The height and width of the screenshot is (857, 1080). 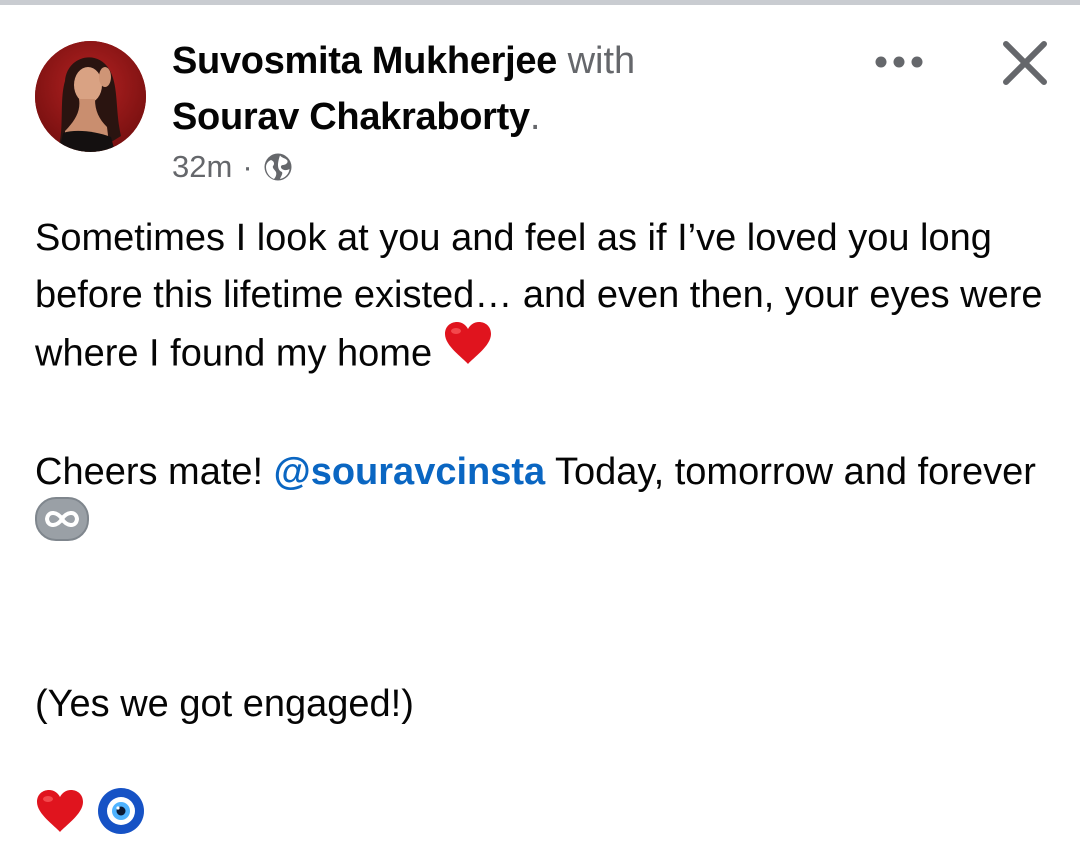 I want to click on post-paragraph, so click(x=545, y=822).